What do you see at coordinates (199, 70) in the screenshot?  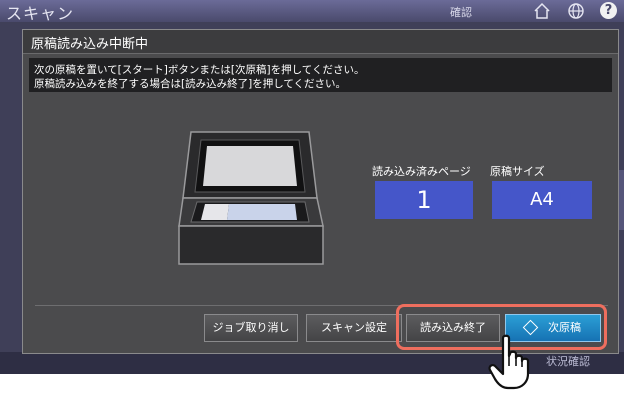 I see `message-line-1: 次の原稿を置いて[スタート]ボタンまたは[次原稿]を押してください。` at bounding box center [199, 70].